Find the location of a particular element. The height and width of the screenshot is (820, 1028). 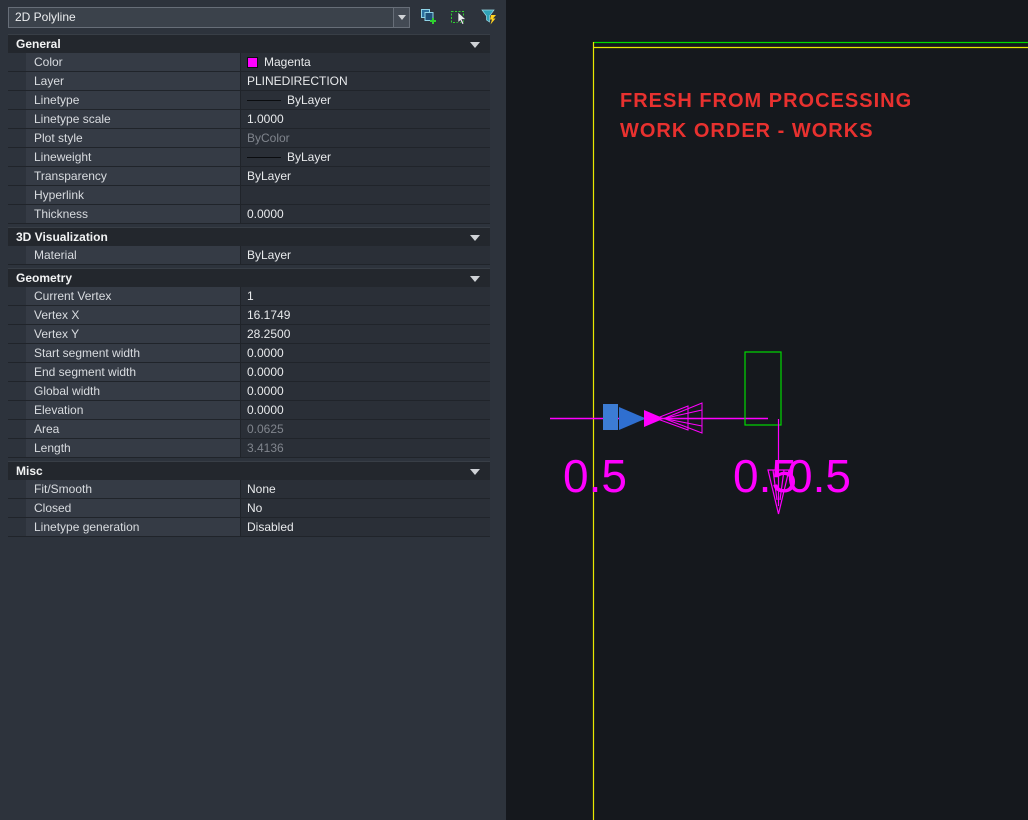

prop-row-fit-smooth: Fit/Smooth None is located at coordinates (249, 489).